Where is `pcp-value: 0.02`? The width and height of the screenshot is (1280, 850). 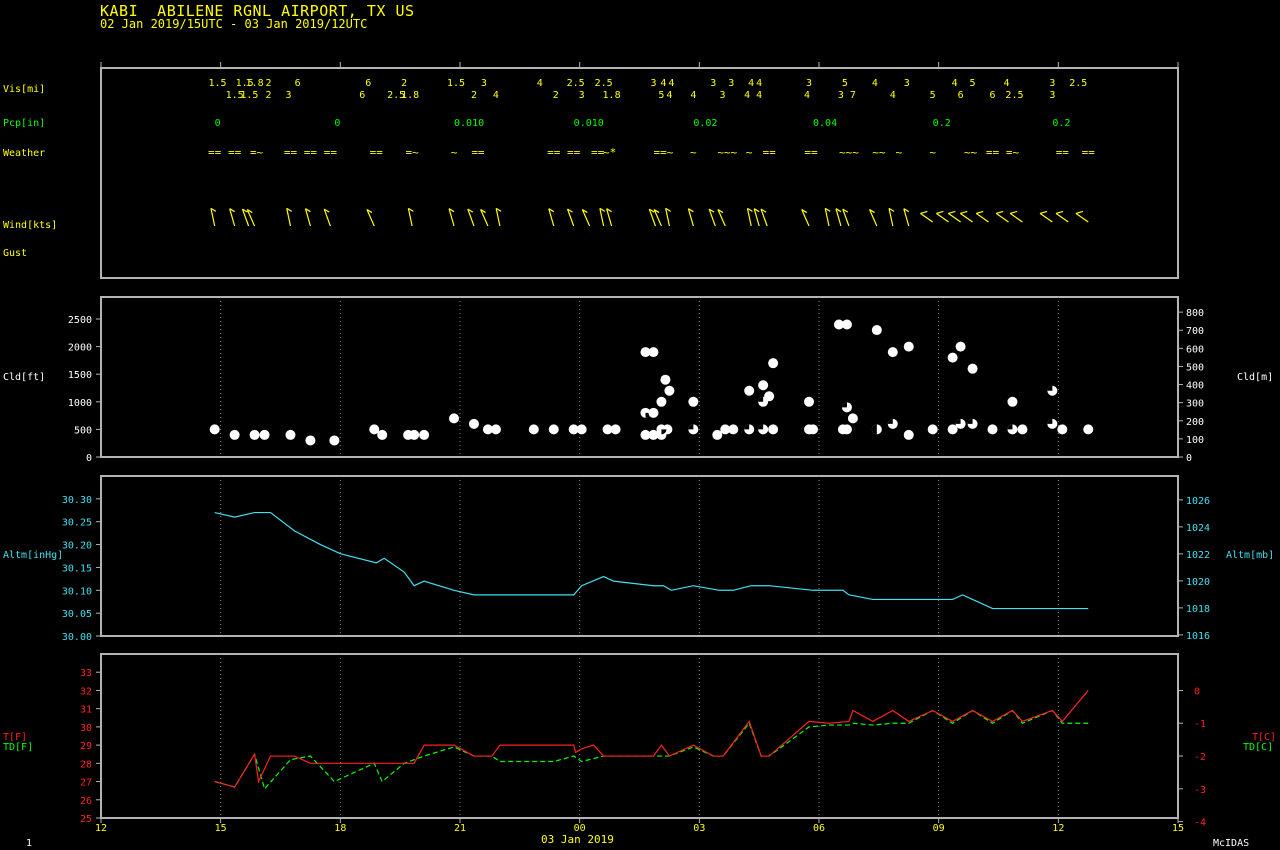 pcp-value: 0.02 is located at coordinates (705, 123).